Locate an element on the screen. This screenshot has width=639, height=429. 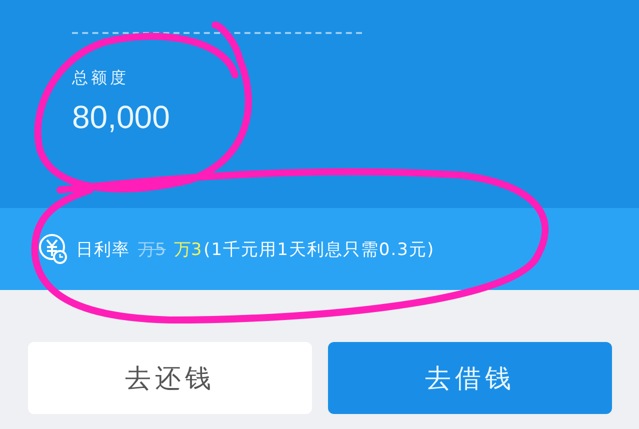
new-rate: 万3 is located at coordinates (188, 249).